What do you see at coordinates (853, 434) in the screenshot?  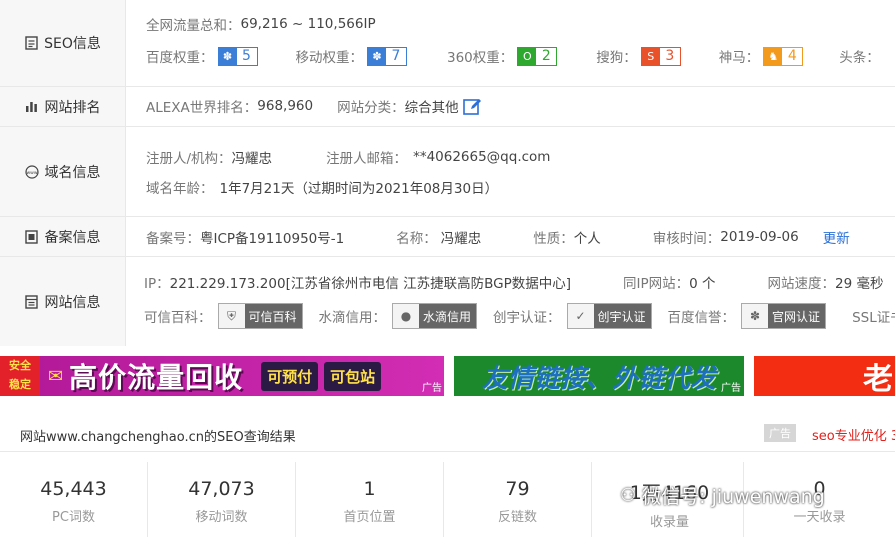 I see `seo-optimization-ad-link: seo专业优化 3` at bounding box center [853, 434].